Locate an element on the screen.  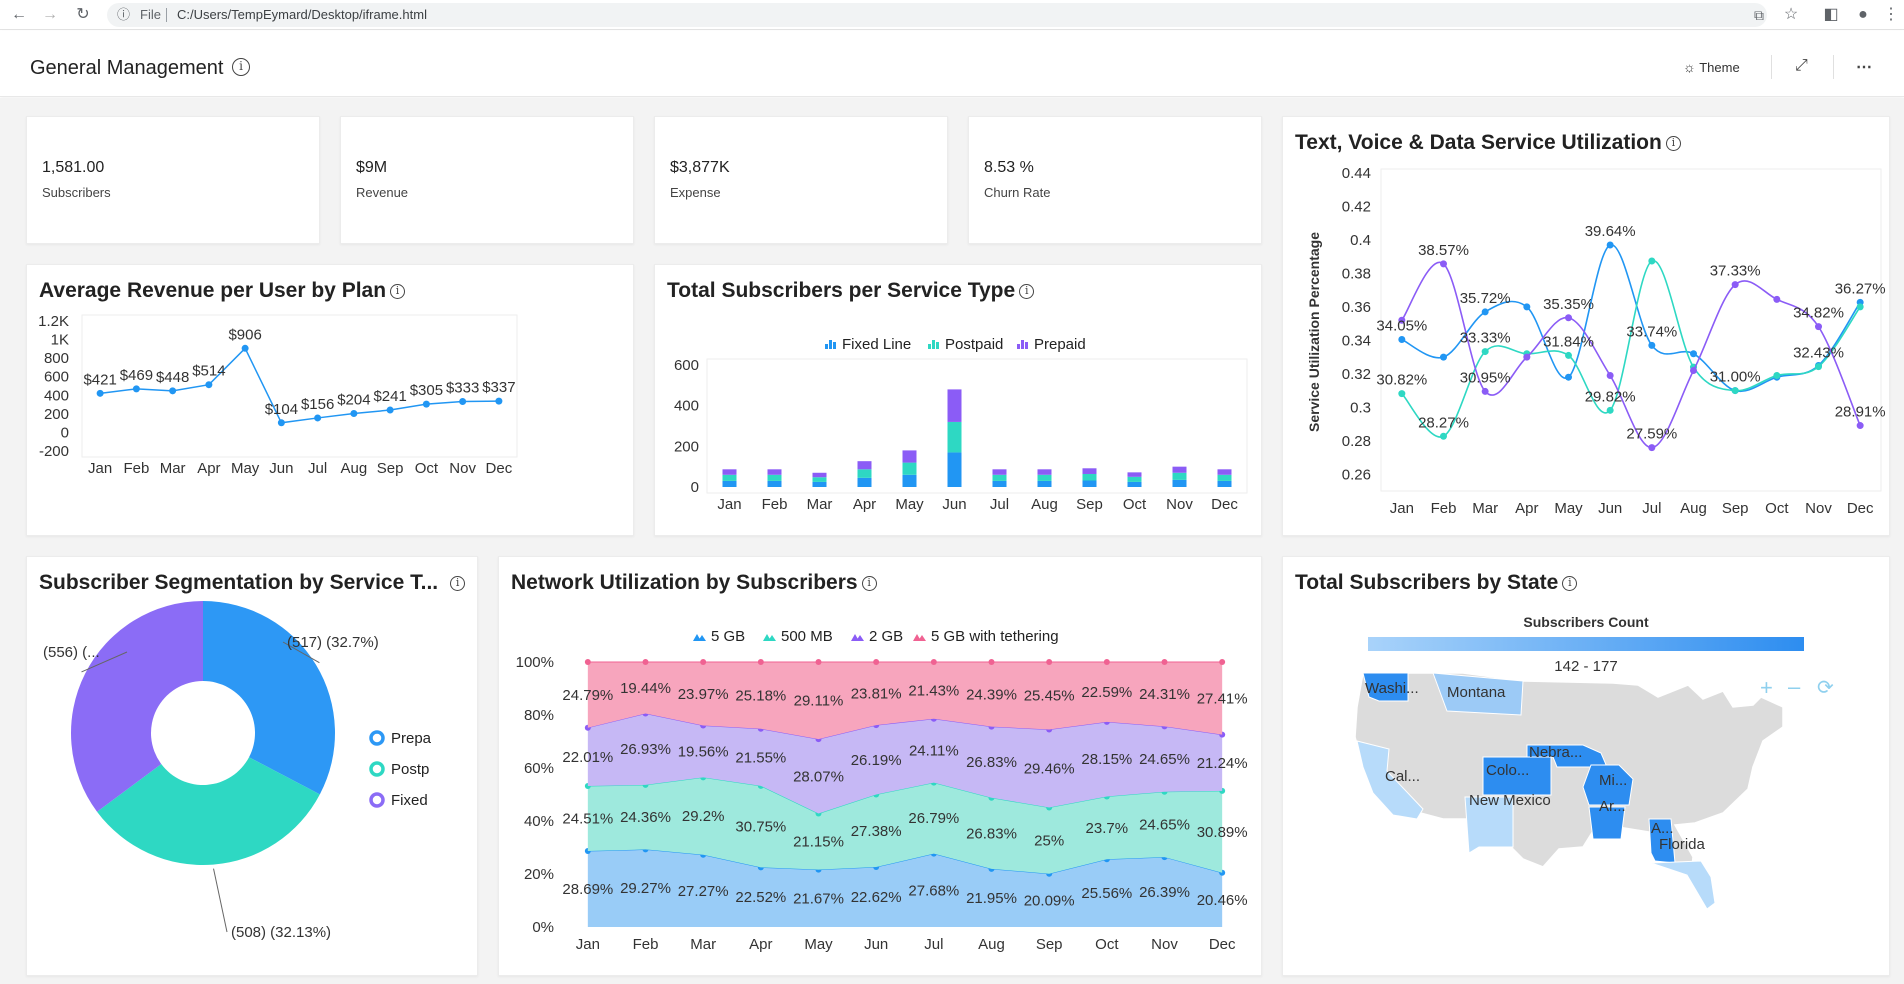
share-icon: ⧉ is located at coordinates (1759, 15).